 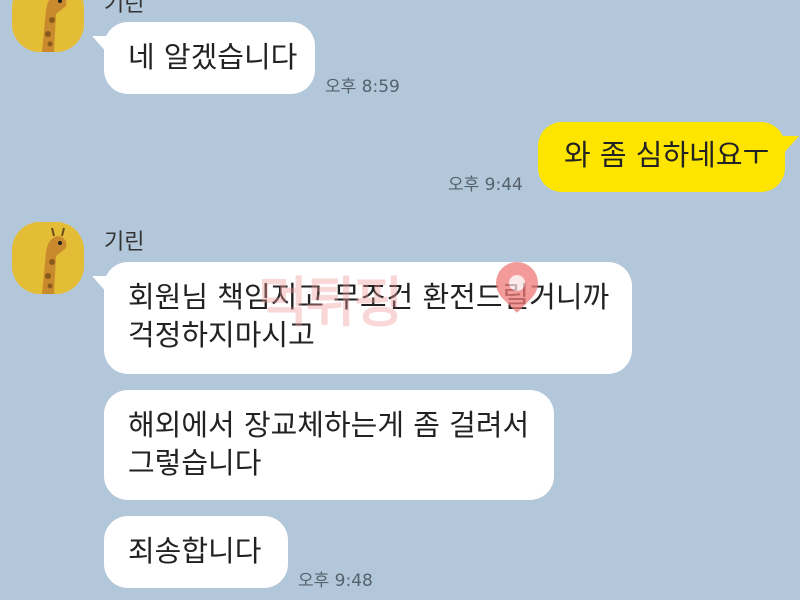 What do you see at coordinates (329, 425) in the screenshot?
I see `message-text-line: 해외에서 장교체하는게 좀 걸려서` at bounding box center [329, 425].